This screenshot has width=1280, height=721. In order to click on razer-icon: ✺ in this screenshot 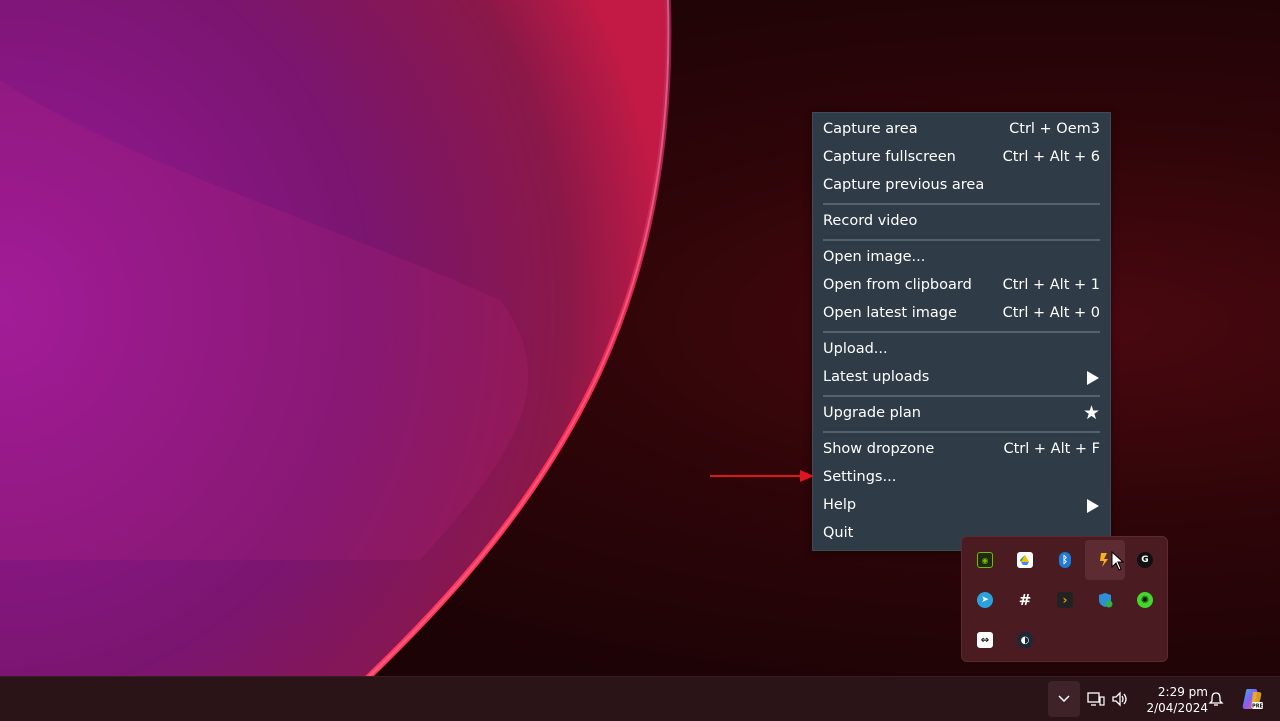, I will do `click(1145, 600)`.